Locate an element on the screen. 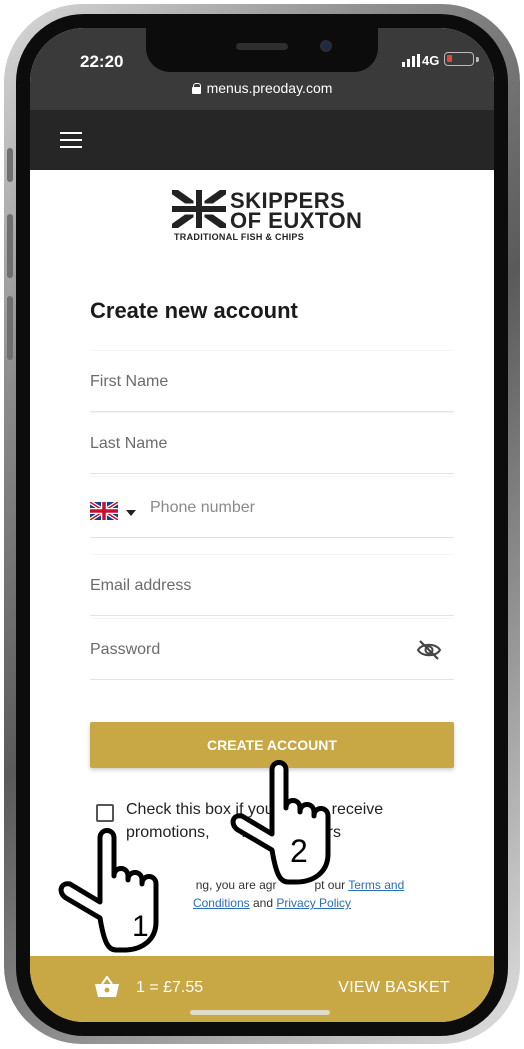 This screenshot has width=524, height=1049. speaker is located at coordinates (262, 46).